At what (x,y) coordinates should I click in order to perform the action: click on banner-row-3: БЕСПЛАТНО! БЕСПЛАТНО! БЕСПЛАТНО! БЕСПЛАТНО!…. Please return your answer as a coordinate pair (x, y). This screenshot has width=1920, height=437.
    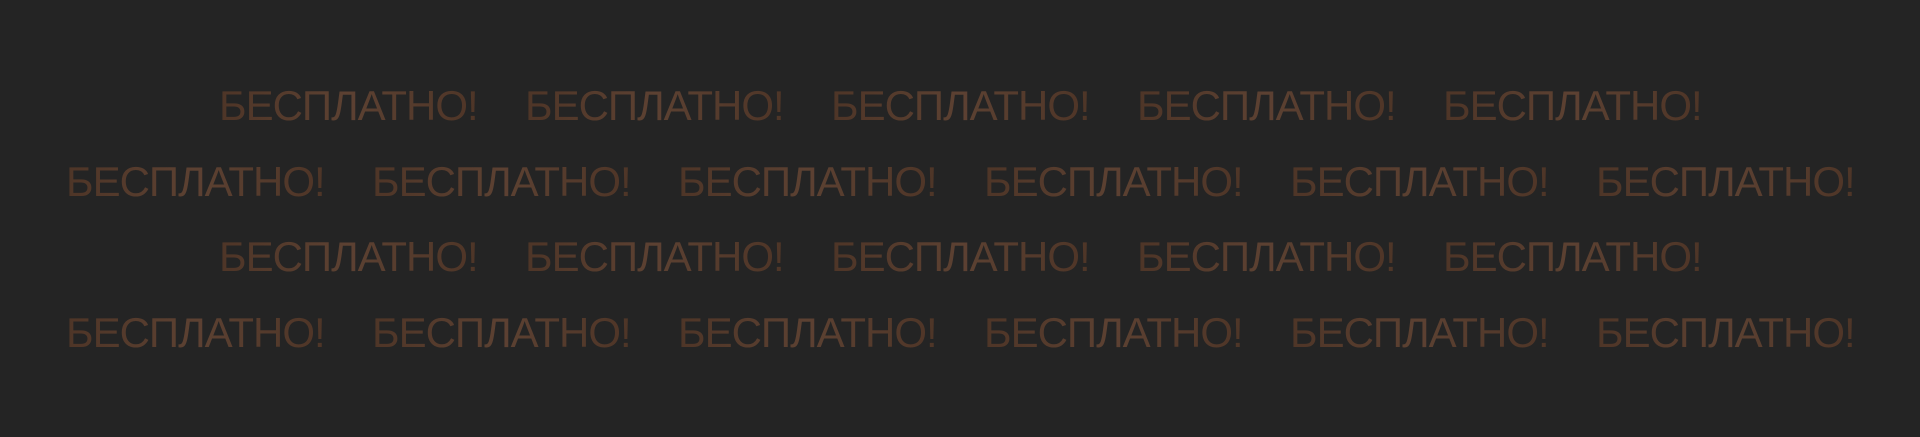
    Looking at the image, I should click on (960, 257).